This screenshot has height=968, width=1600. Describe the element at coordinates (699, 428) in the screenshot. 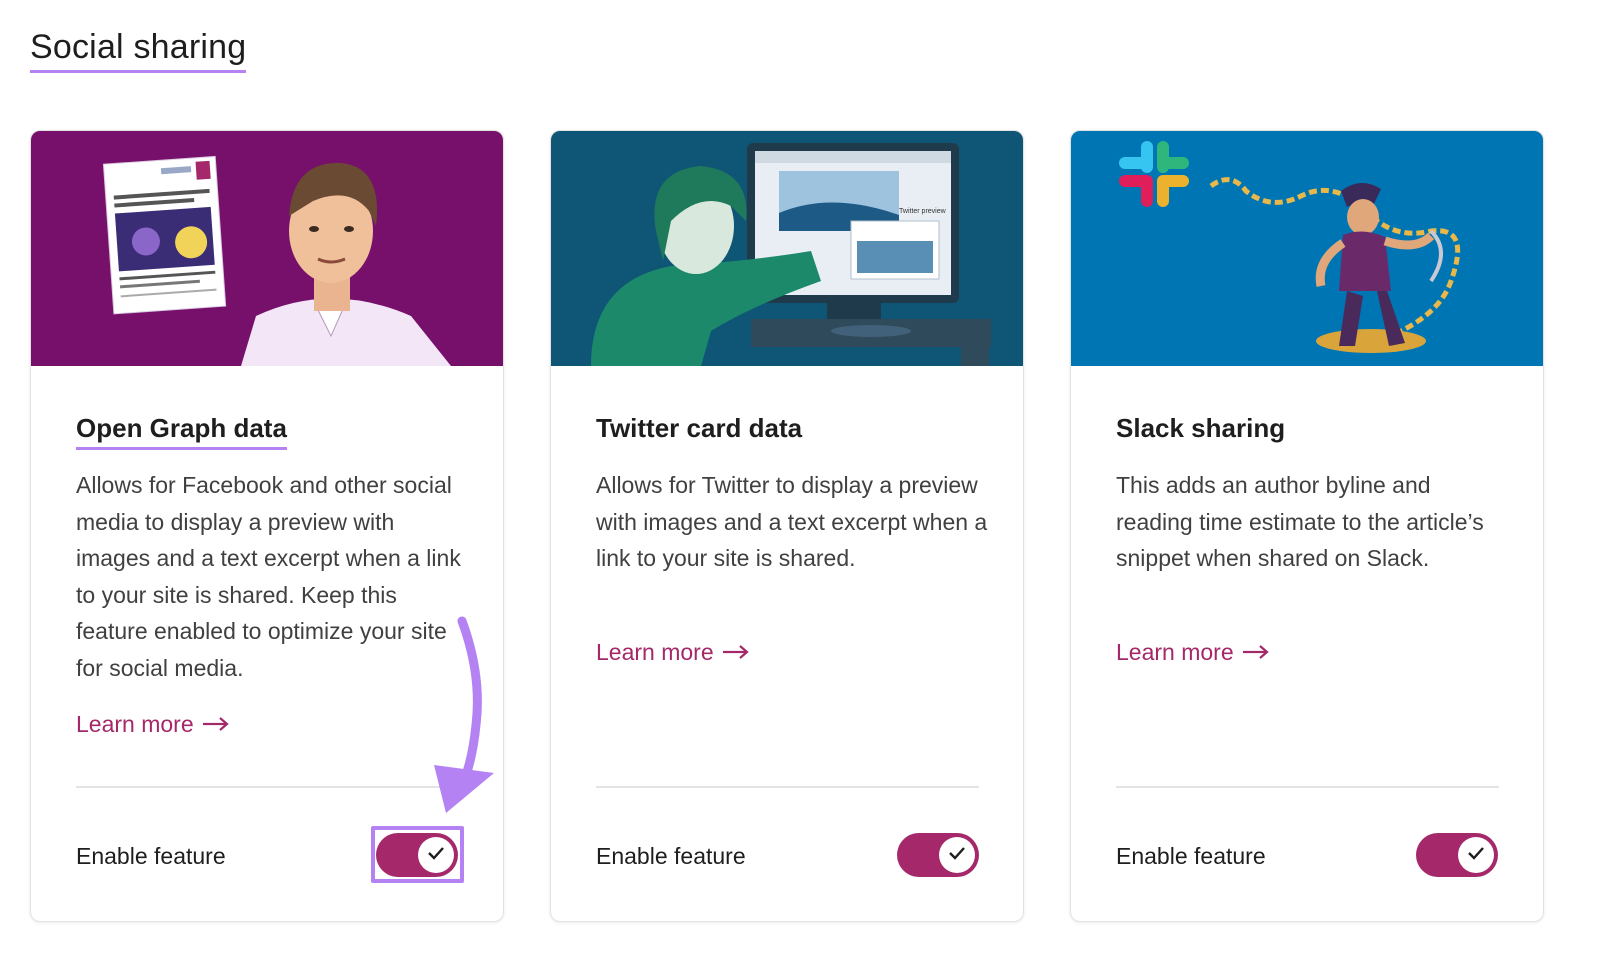

I see `card-title: Twitter card data` at that location.